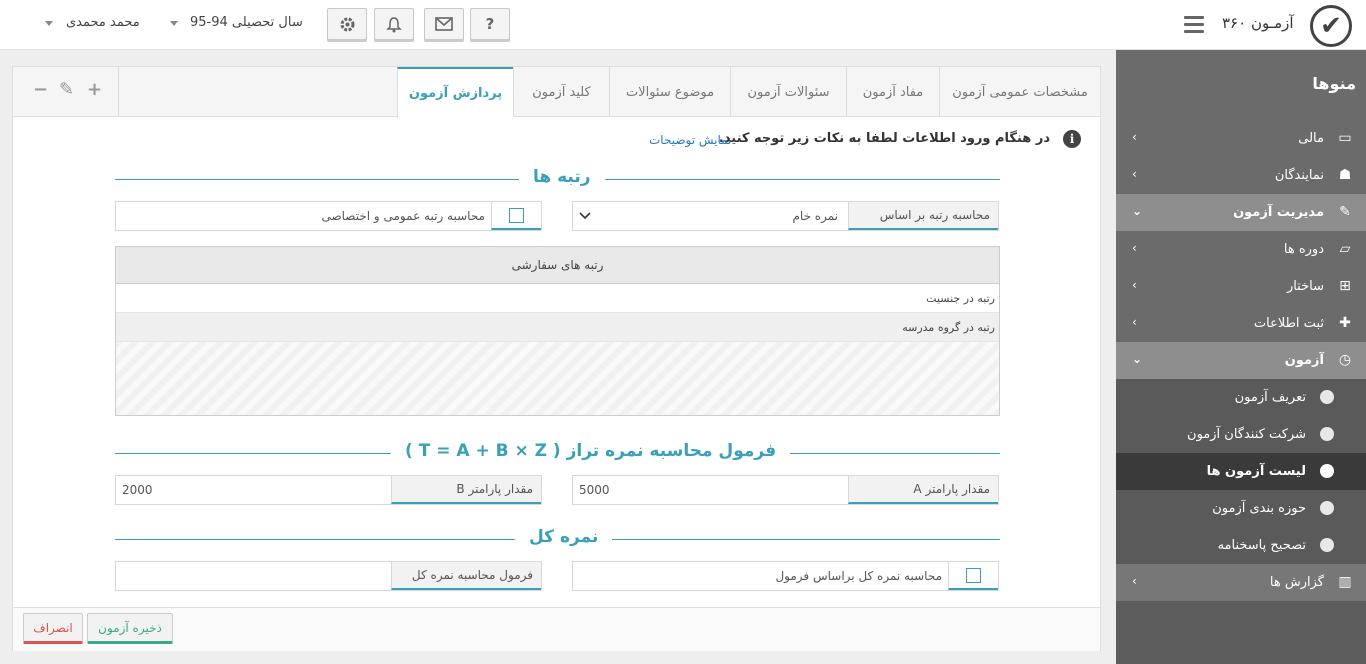 The image size is (1366, 664). Describe the element at coordinates (130, 628) in the screenshot. I see `save-exam-button: ذخیره آزمون` at that location.